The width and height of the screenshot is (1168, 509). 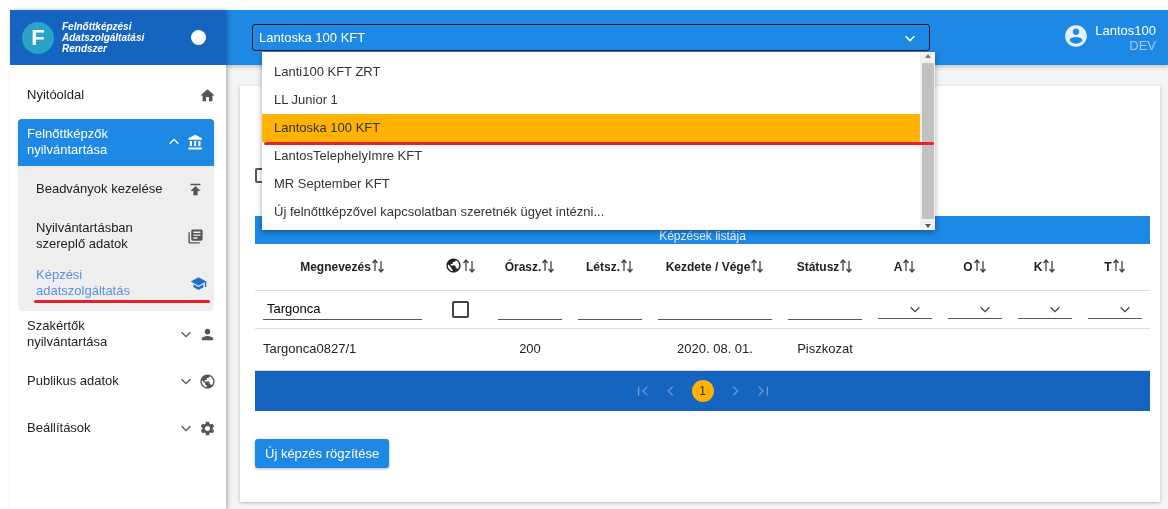 I want to click on sidebar-item: Nyitóoldal, so click(x=118, y=95).